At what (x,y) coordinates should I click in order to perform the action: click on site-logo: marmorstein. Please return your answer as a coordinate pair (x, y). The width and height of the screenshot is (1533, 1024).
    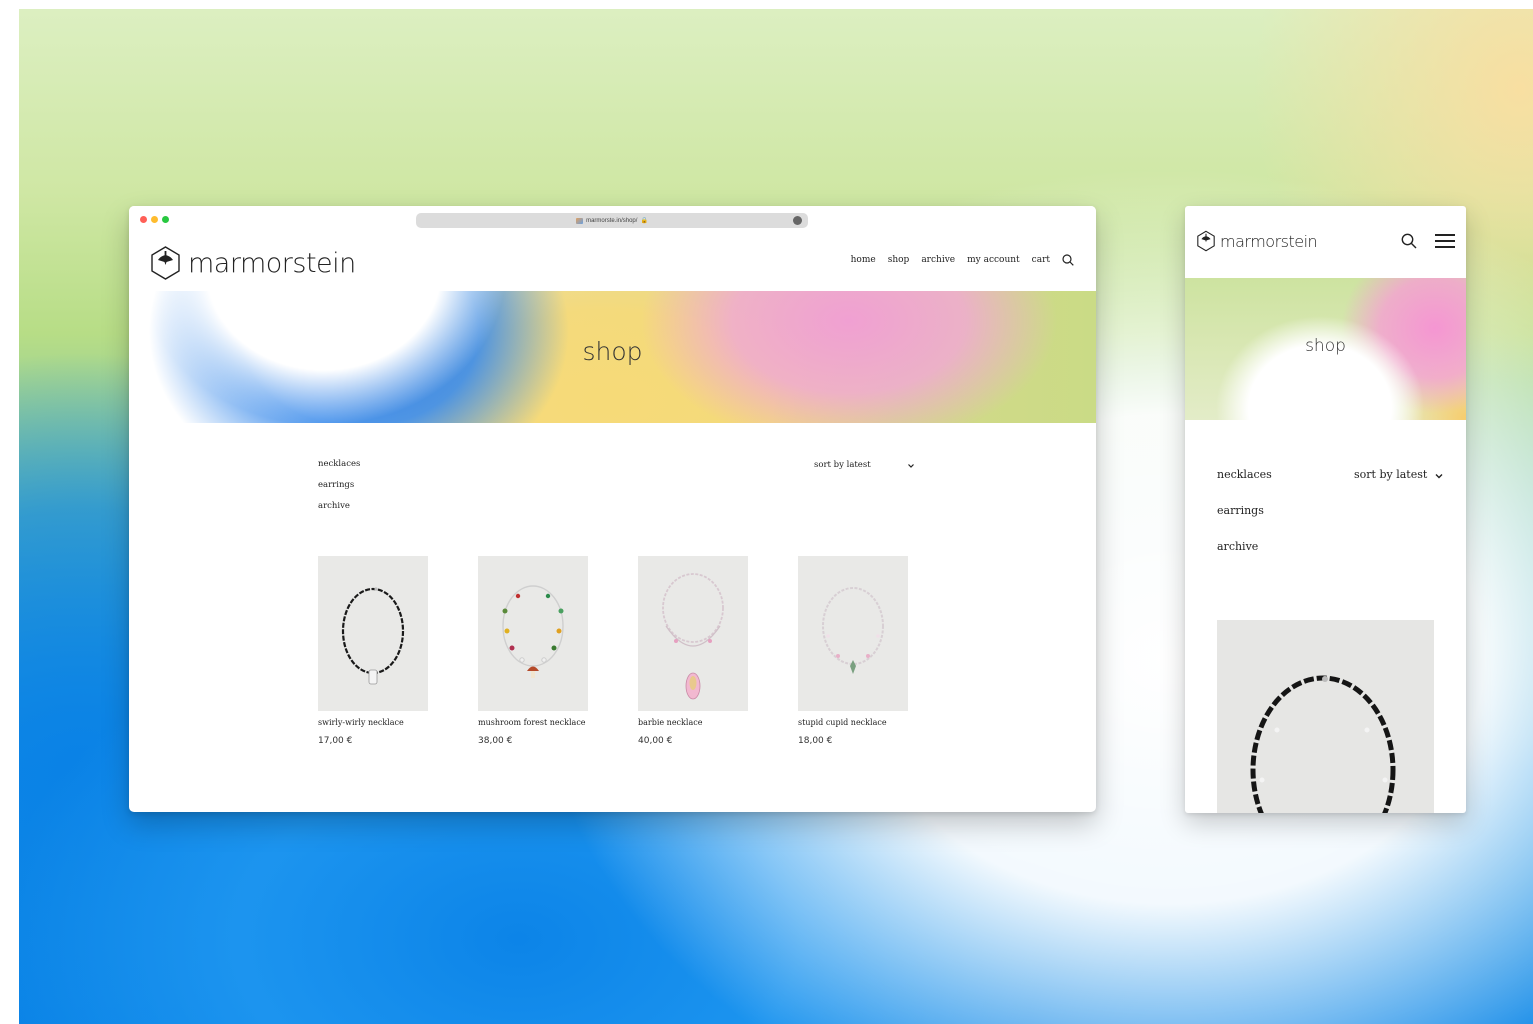
    Looking at the image, I should click on (252, 263).